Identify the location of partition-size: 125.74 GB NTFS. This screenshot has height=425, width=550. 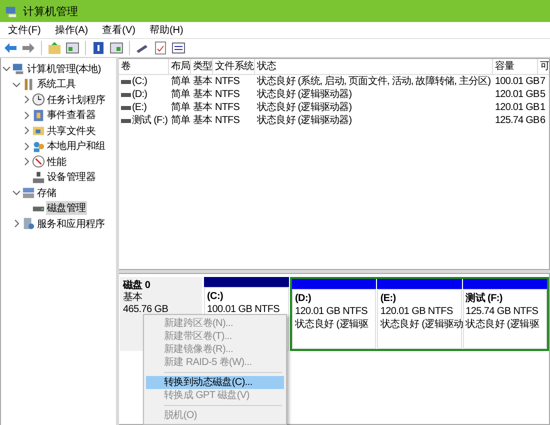
(502, 312).